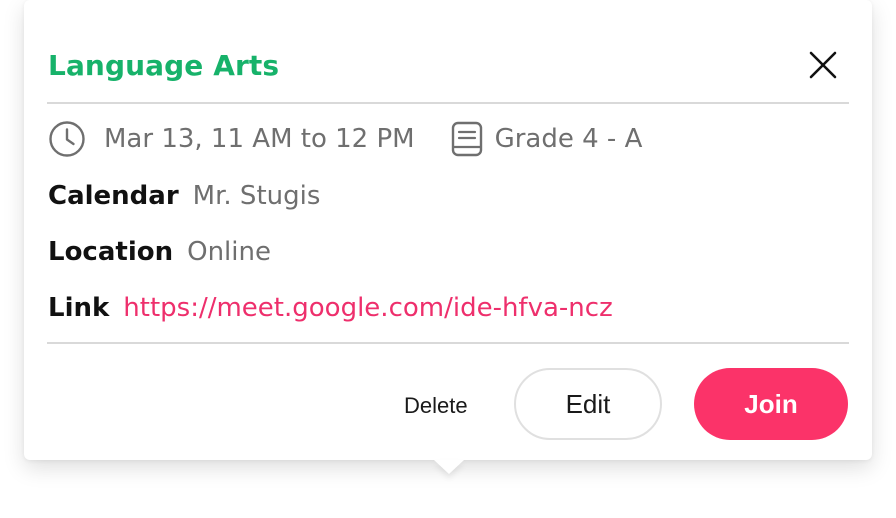 This screenshot has height=518, width=896. Describe the element at coordinates (111, 252) in the screenshot. I see `location-label: Location` at that location.